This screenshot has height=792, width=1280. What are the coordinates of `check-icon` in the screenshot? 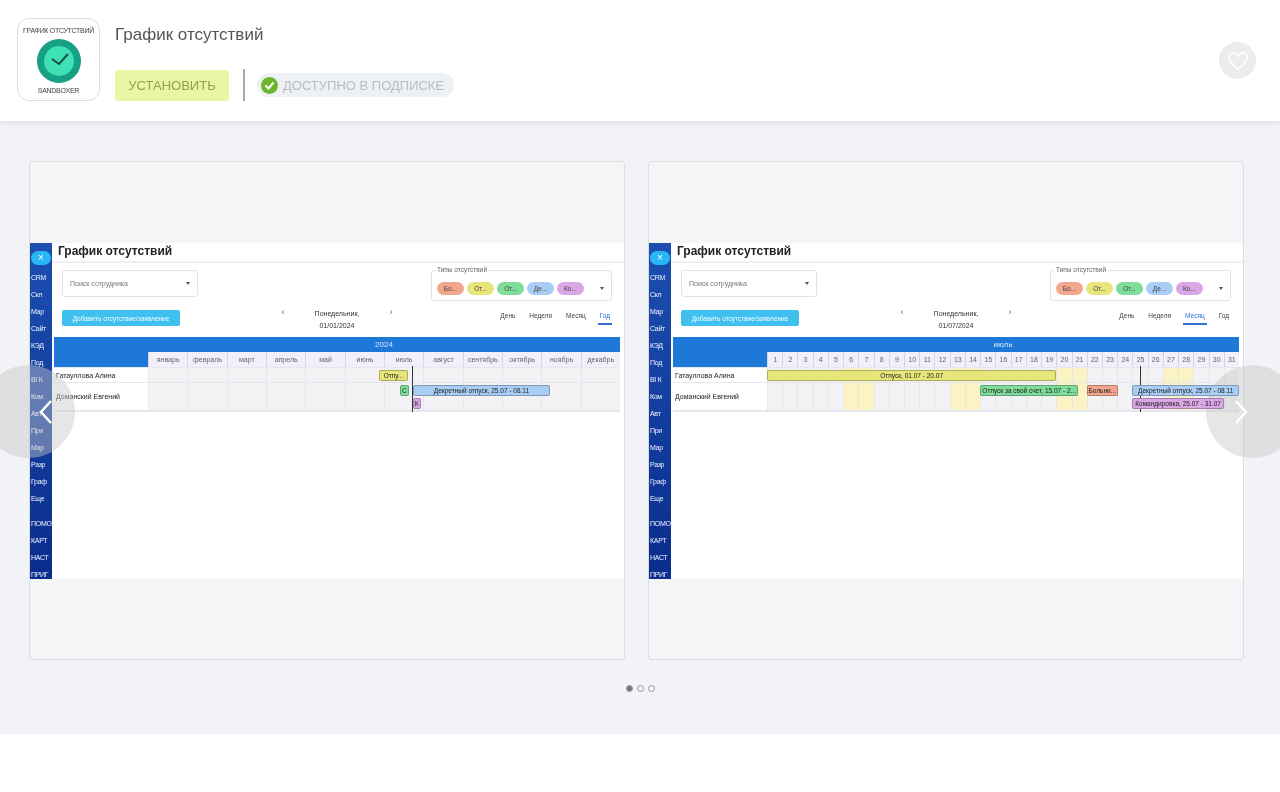 It's located at (269, 85).